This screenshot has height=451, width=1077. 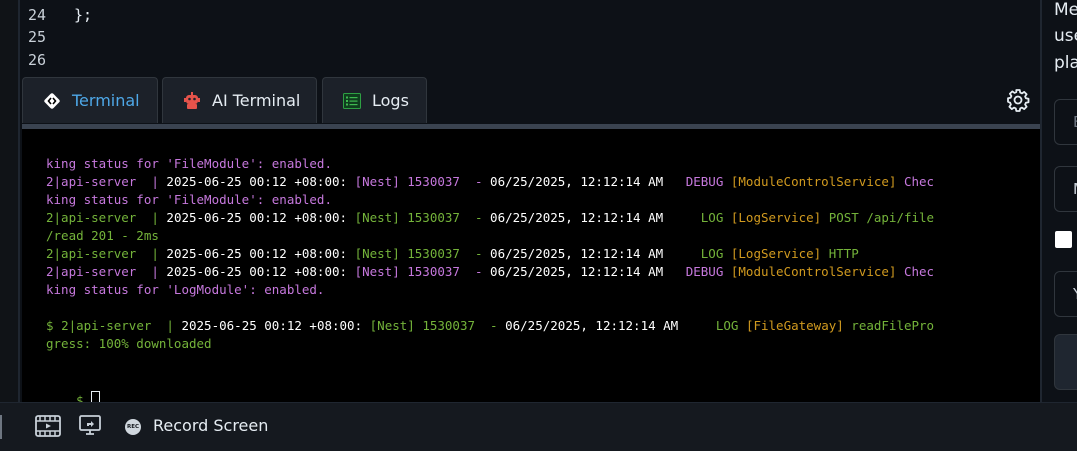 I want to click on terminal-line: gress: 100% downloaded, so click(x=129, y=344).